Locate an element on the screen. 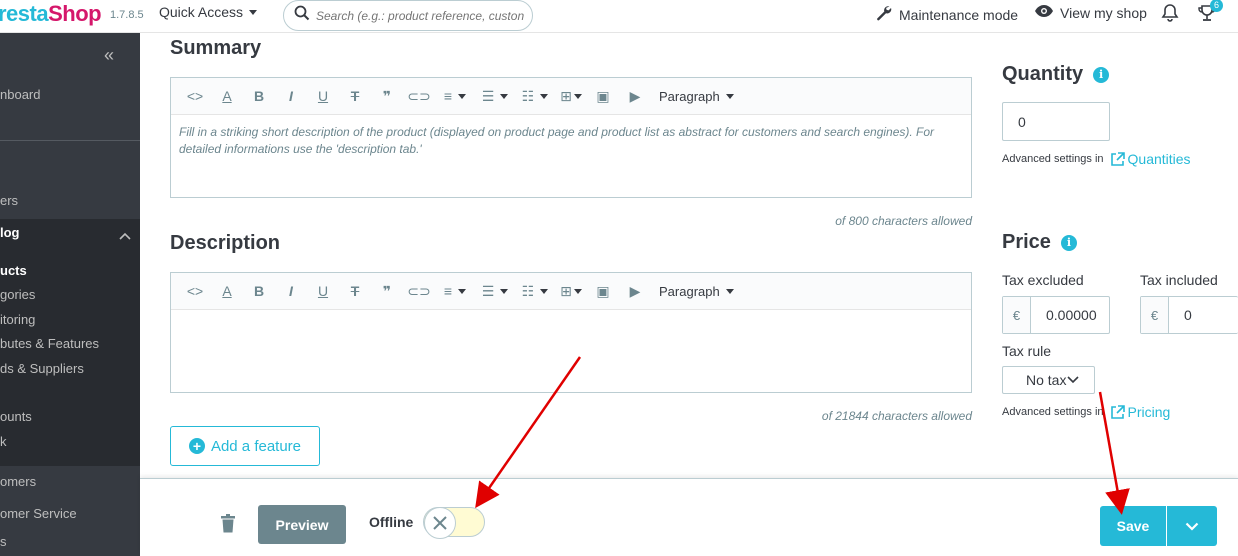  maintenance-mode-link: Maintenance mode is located at coordinates (946, 14).